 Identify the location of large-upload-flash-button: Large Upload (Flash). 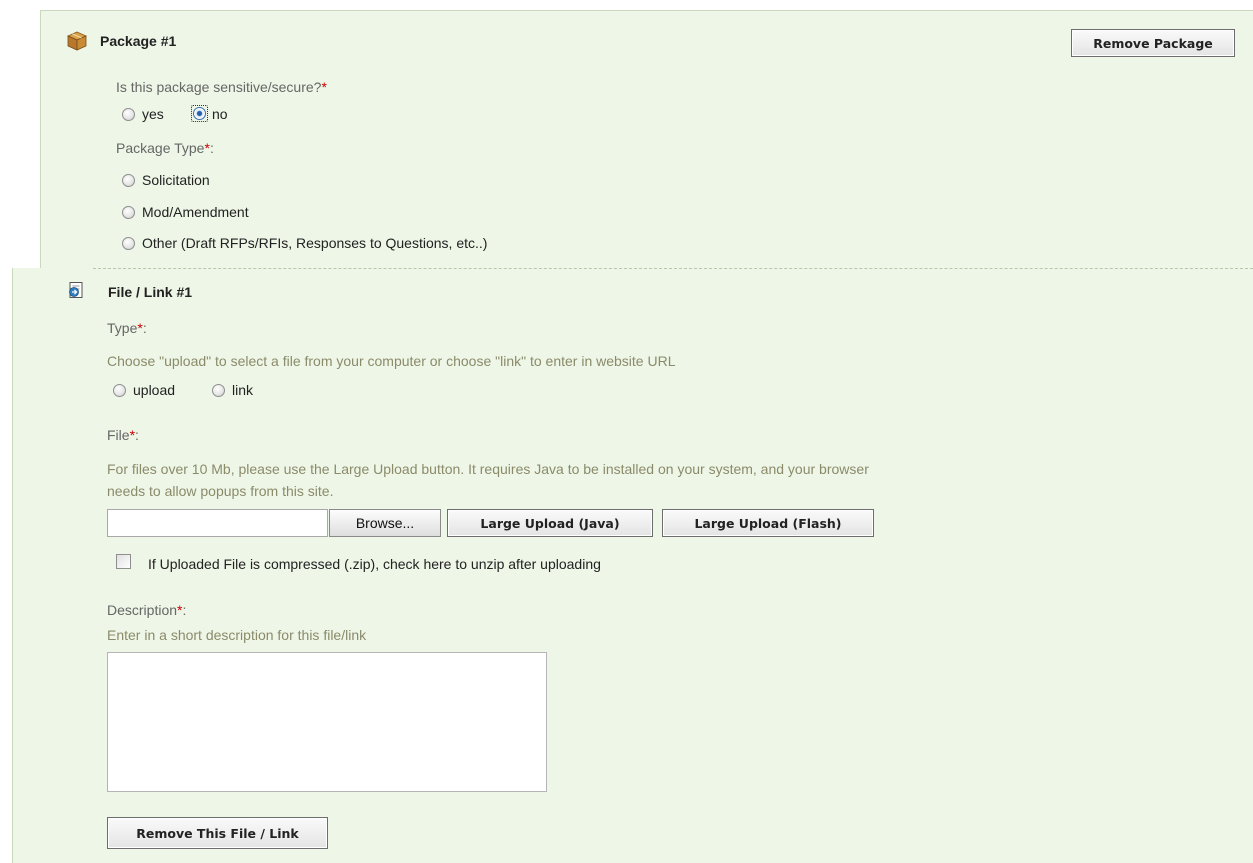
(768, 523).